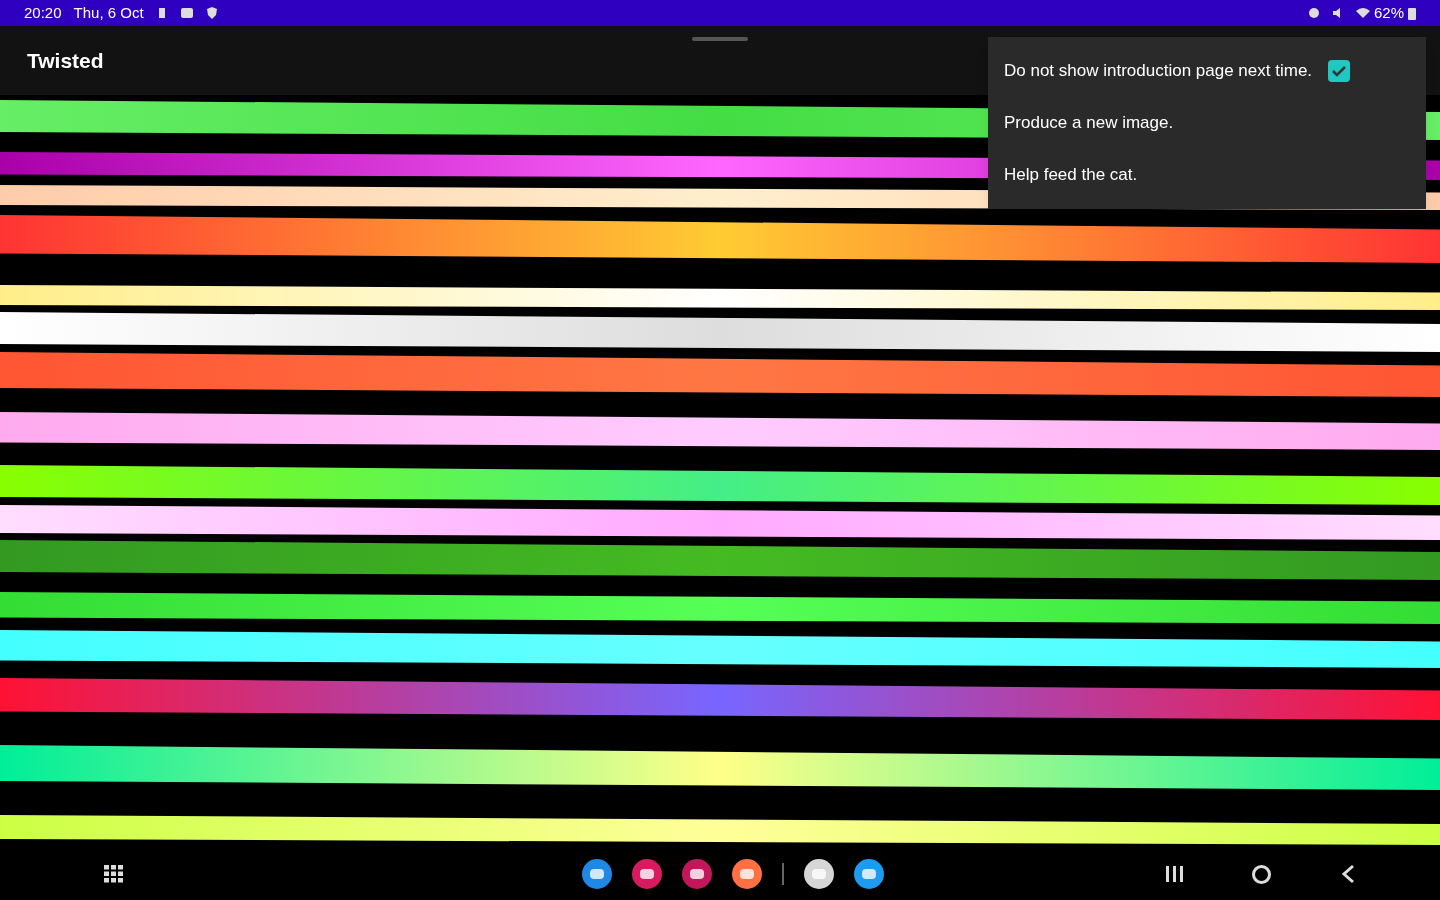 Image resolution: width=1440 pixels, height=900 pixels. I want to click on menu-item-label: Do not show introduction page next time., so click(1158, 71).